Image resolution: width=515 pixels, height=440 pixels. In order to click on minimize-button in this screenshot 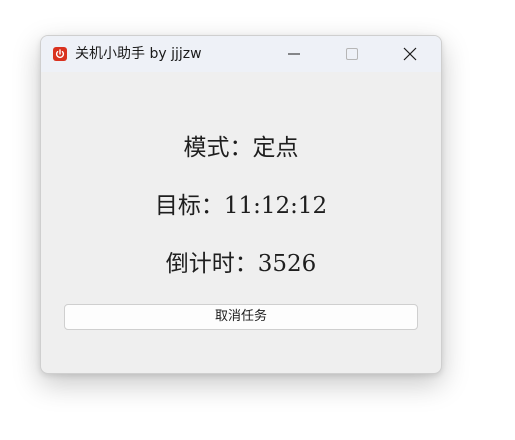, I will do `click(294, 54)`.